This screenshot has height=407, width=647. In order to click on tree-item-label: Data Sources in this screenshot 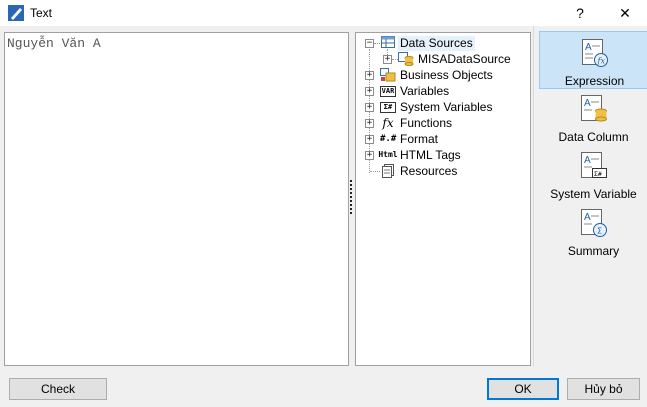, I will do `click(436, 43)`.